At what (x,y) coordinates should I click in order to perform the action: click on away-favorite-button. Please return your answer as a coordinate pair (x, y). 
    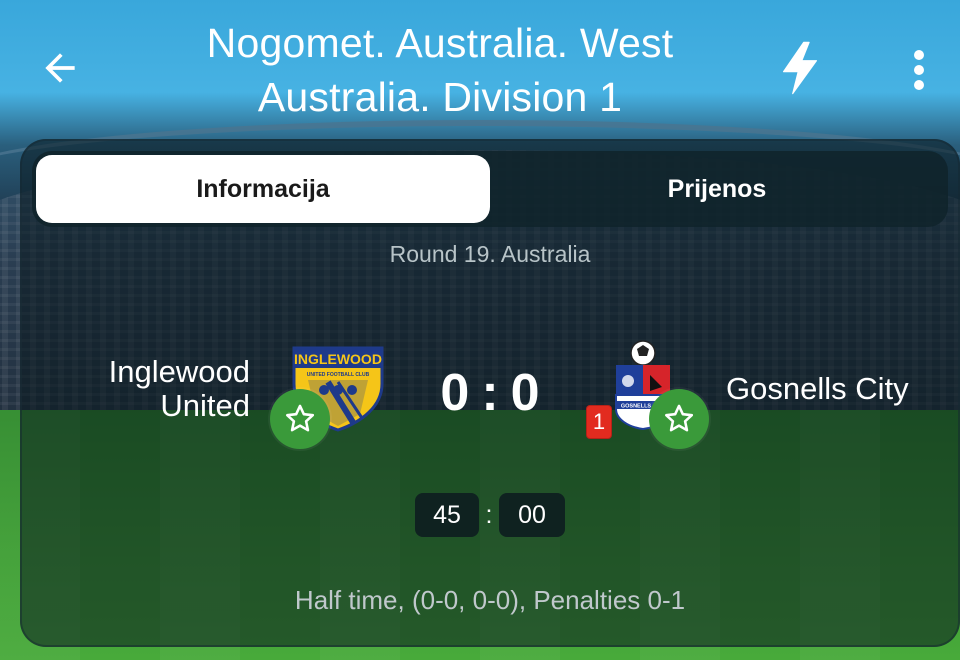
    Looking at the image, I should click on (679, 419).